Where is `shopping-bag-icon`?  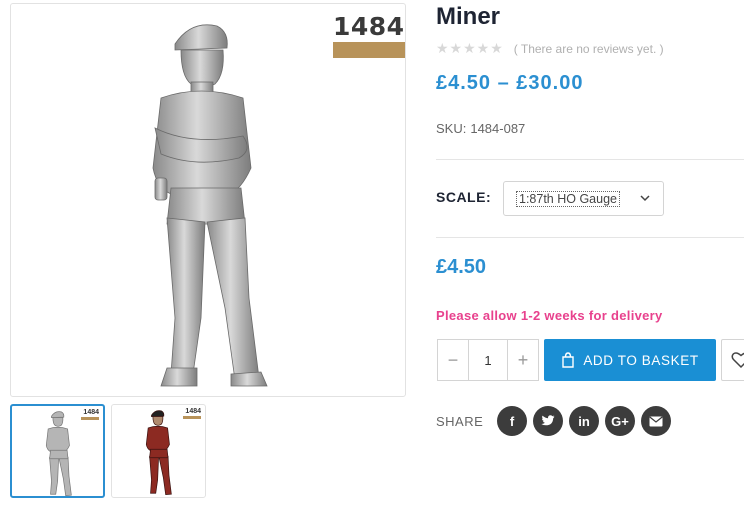 shopping-bag-icon is located at coordinates (568, 360).